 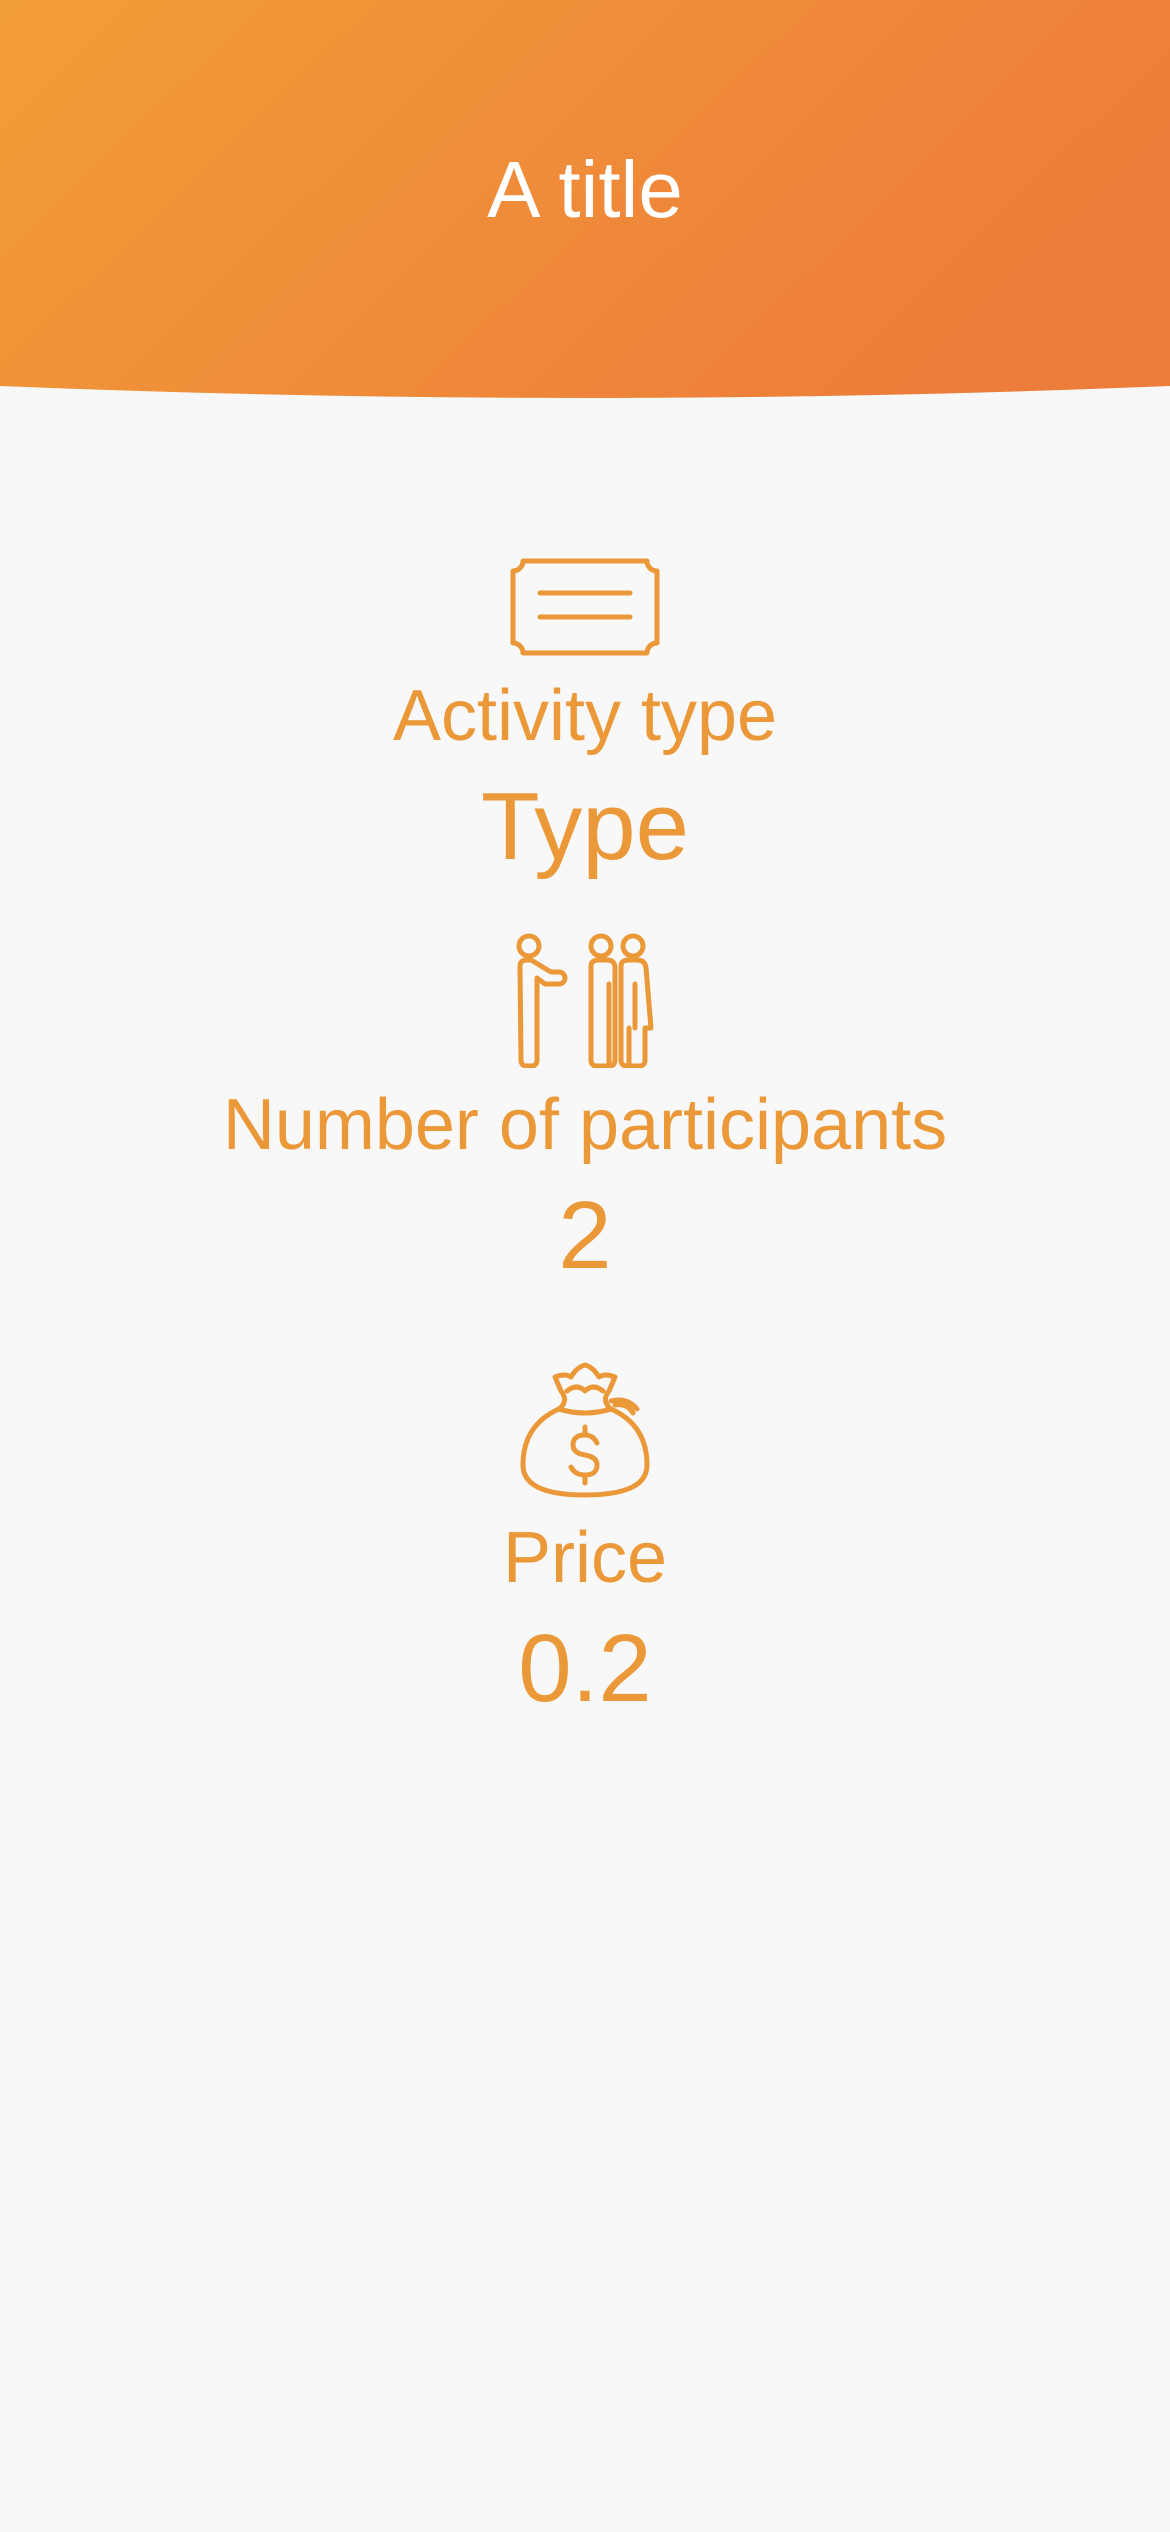 I want to click on price-value: 0.2, so click(x=585, y=1668).